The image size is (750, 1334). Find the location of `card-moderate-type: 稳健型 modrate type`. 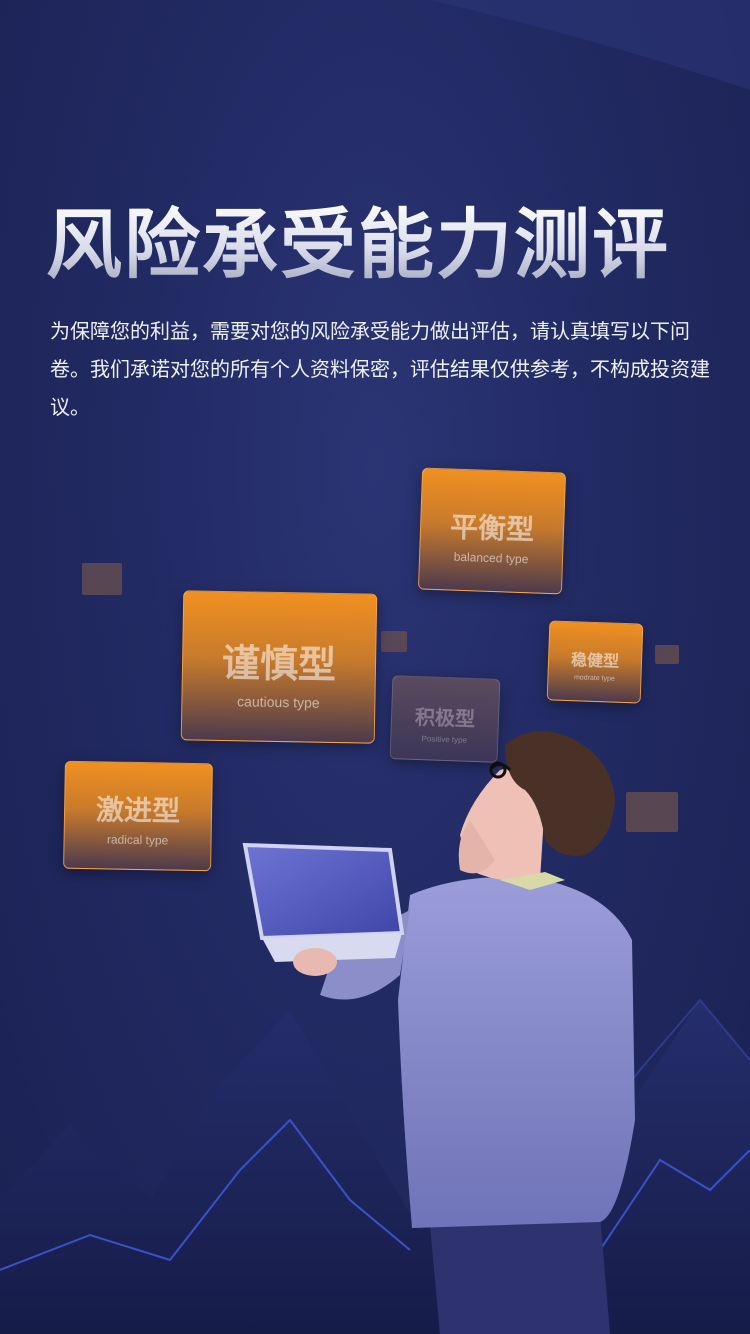

card-moderate-type: 稳健型 modrate type is located at coordinates (595, 662).